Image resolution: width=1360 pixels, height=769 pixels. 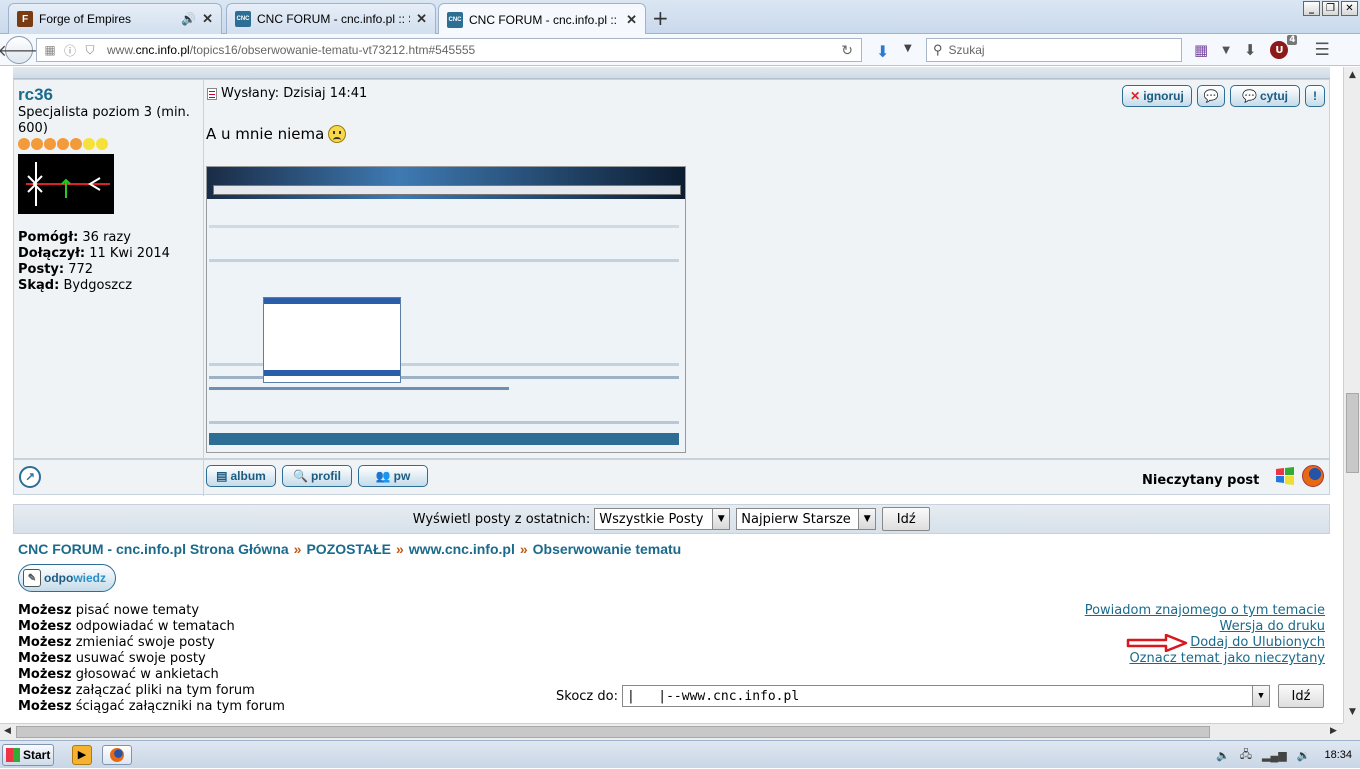 I want to click on permission-item: Możesz odpowiadać w tematach, so click(x=126, y=626).